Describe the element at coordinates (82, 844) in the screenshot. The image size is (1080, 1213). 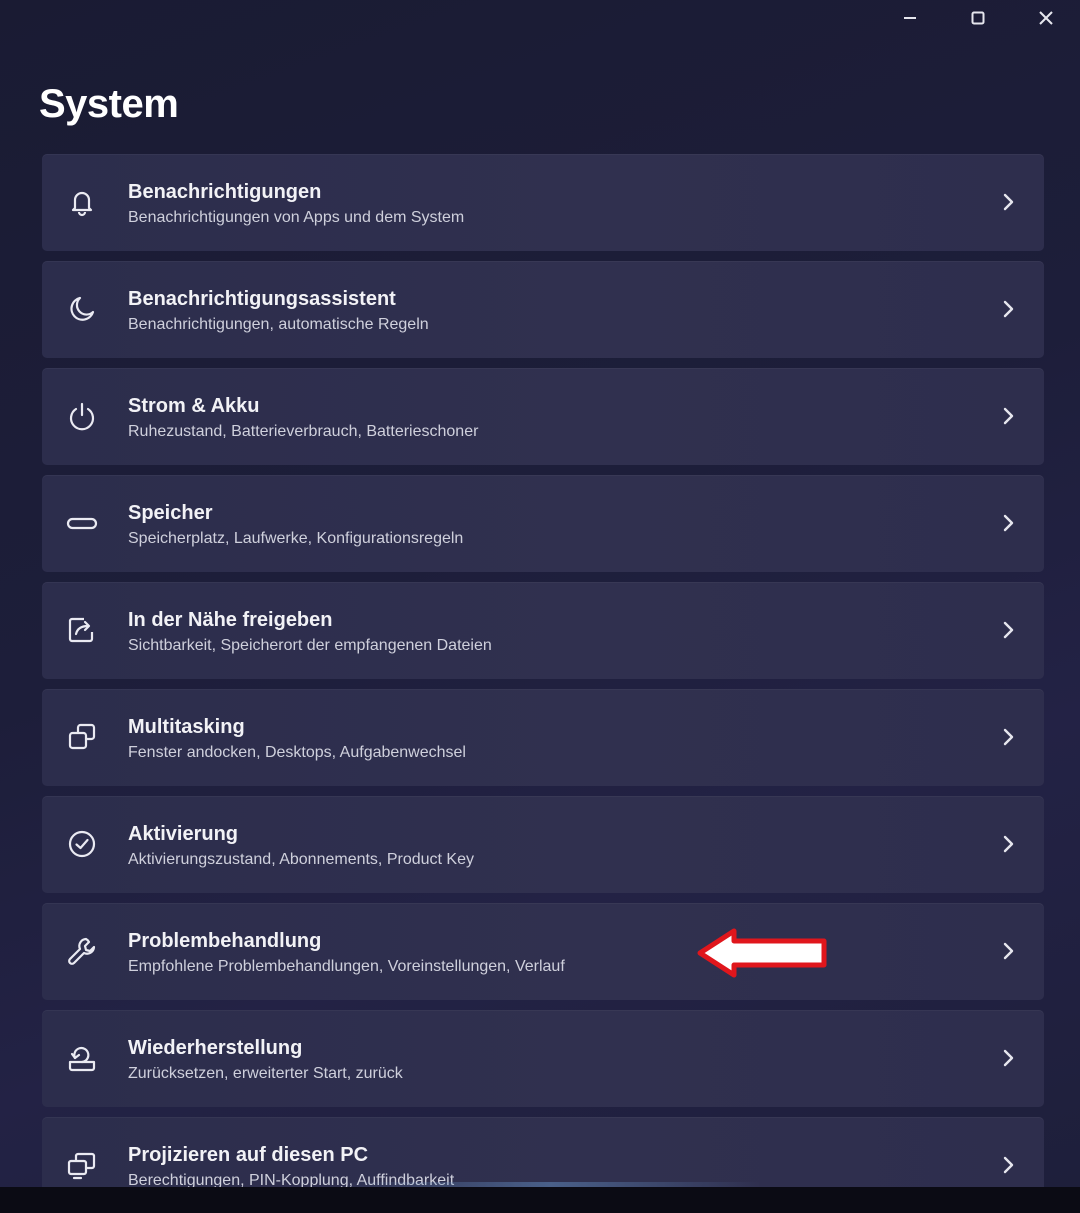
I see `check-circle-icon` at that location.